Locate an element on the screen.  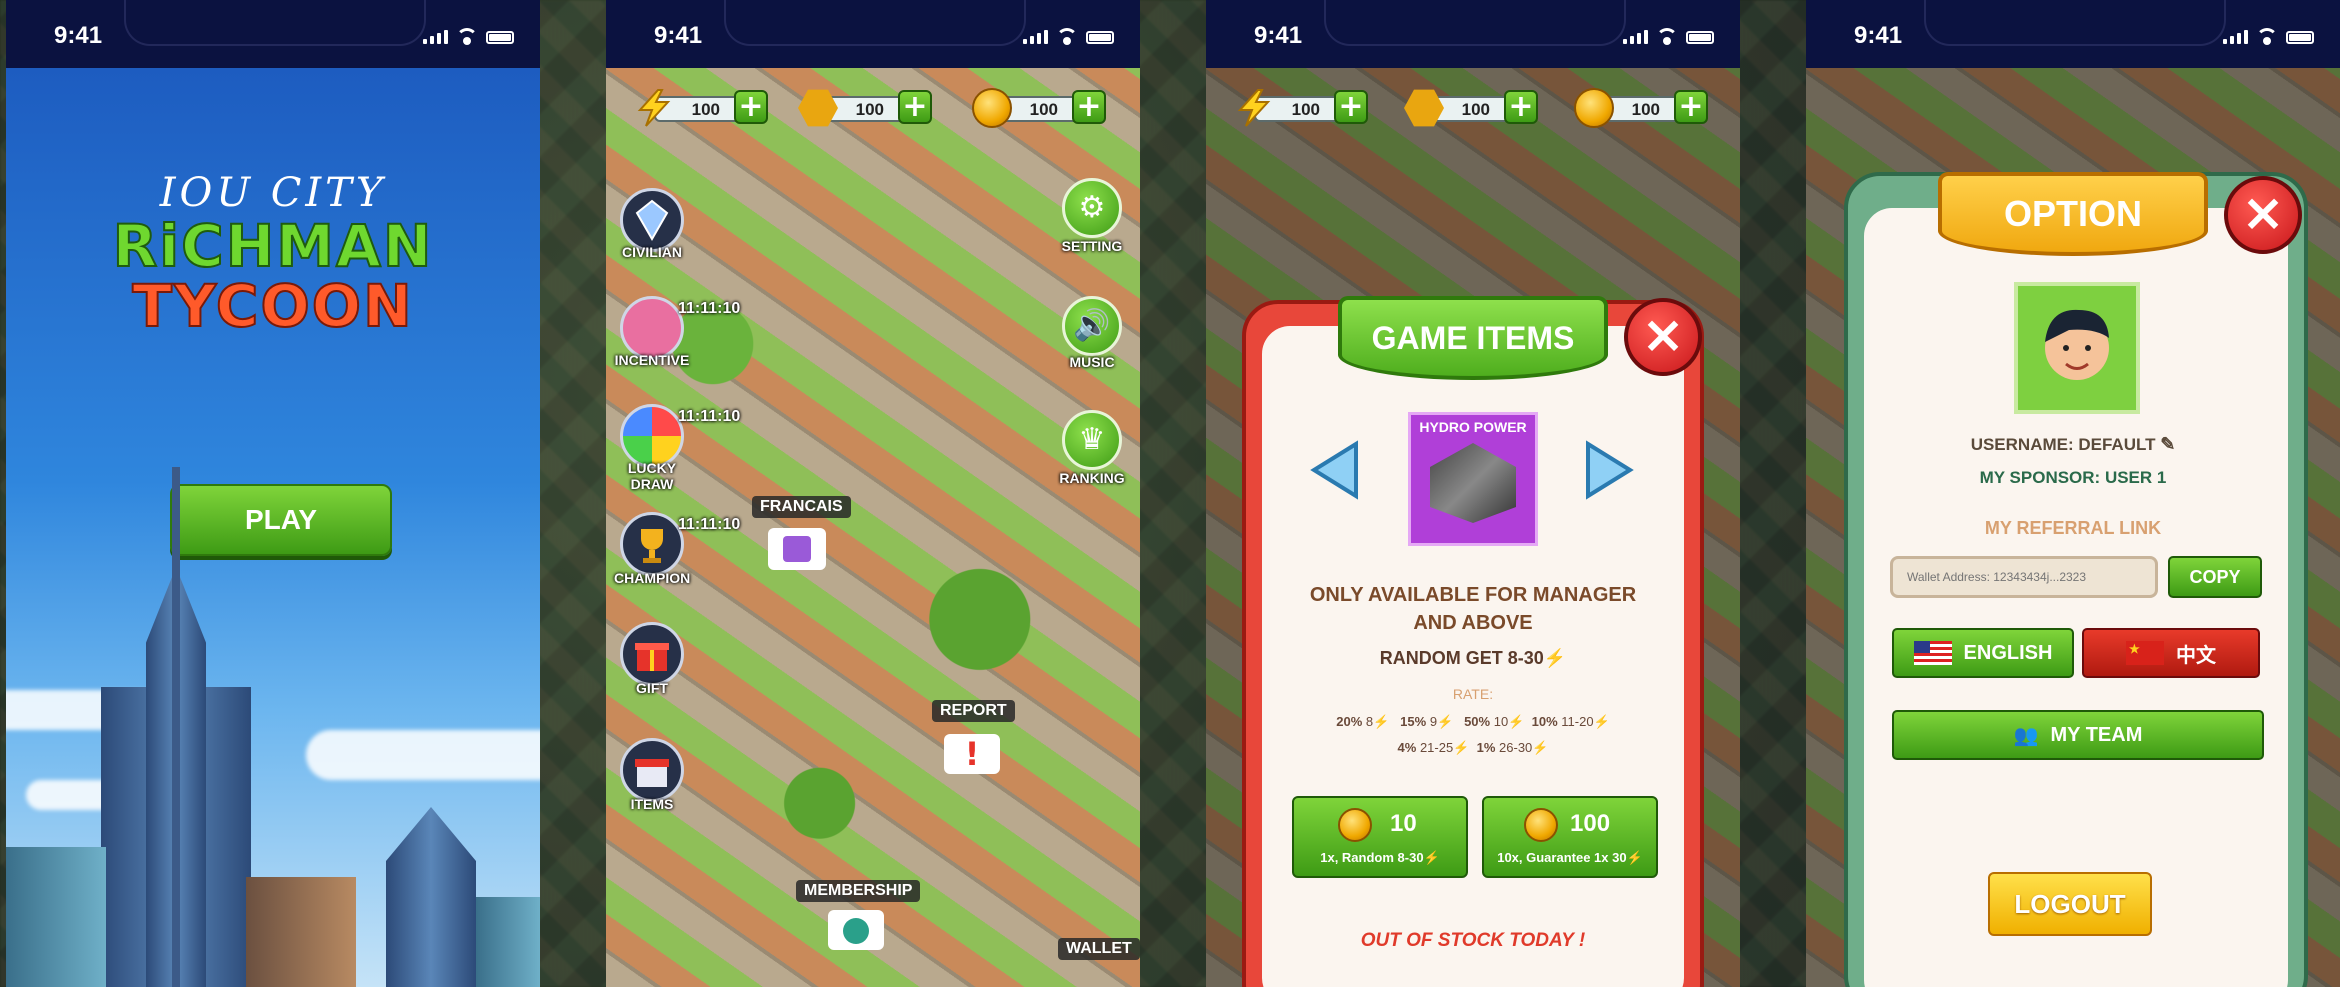
game-logo: IOU CITY RiCHMAN TYCOON is located at coordinates (273, 255).